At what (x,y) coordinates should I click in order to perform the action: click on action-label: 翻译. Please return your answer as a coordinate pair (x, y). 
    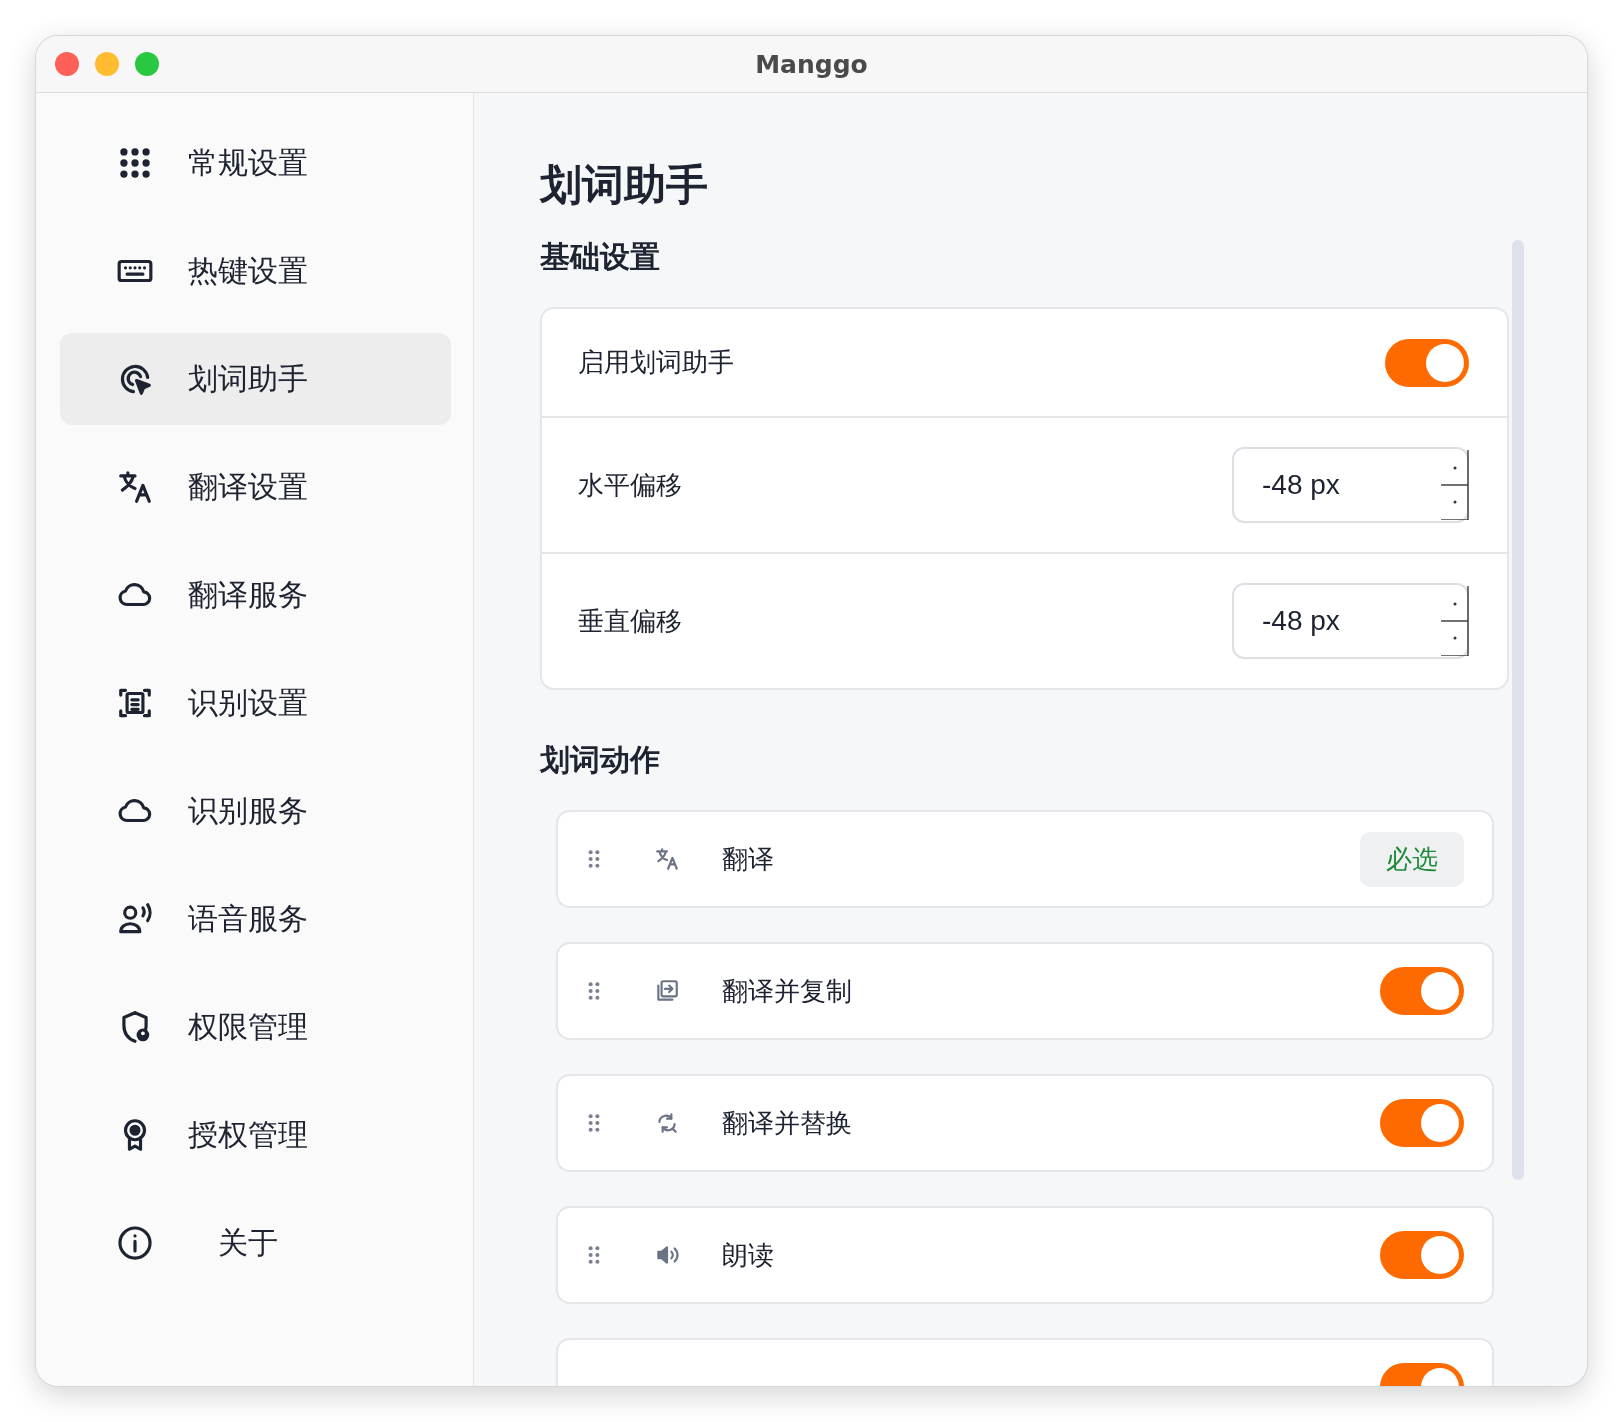
    Looking at the image, I should click on (748, 858).